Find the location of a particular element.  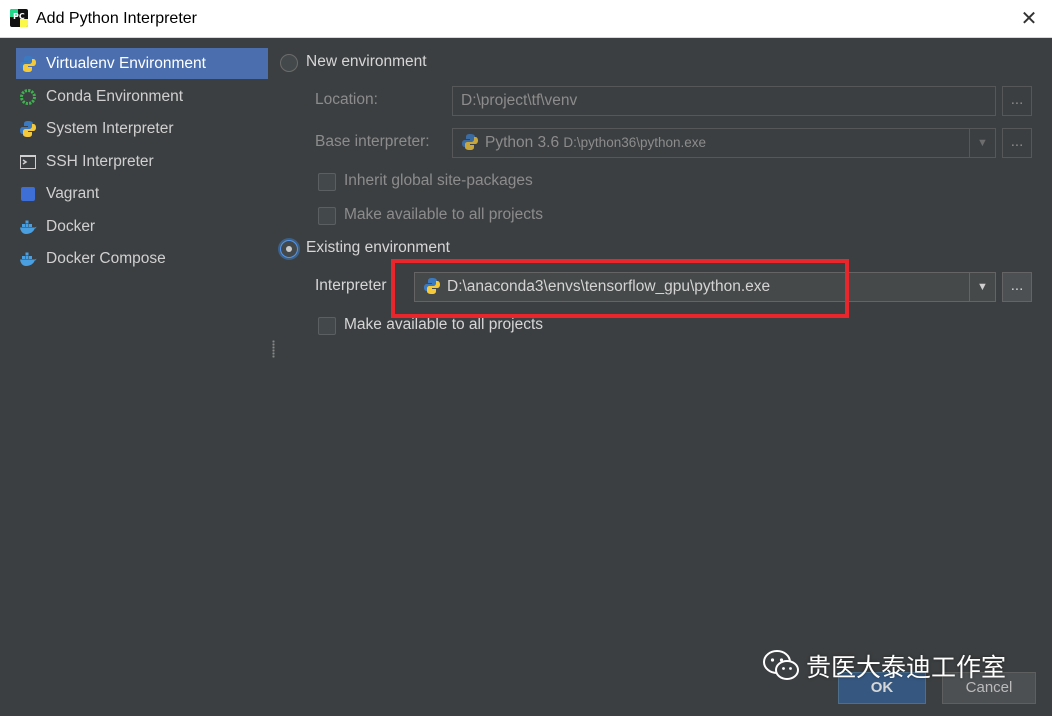

base-interpreter-name: Python 3.6 is located at coordinates (522, 142).